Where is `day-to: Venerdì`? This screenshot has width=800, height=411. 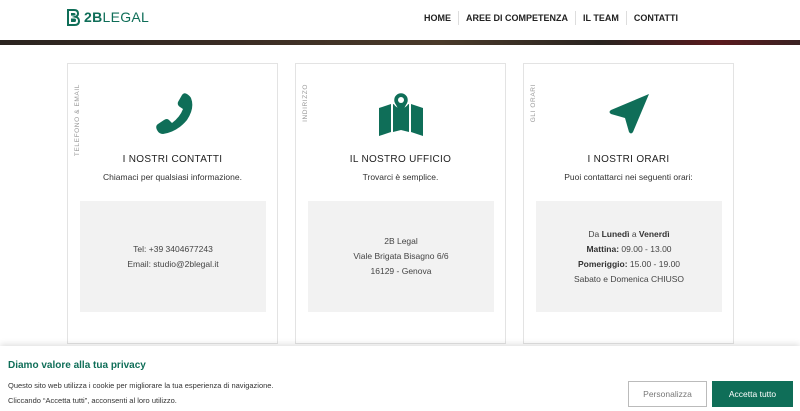 day-to: Venerdì is located at coordinates (654, 233).